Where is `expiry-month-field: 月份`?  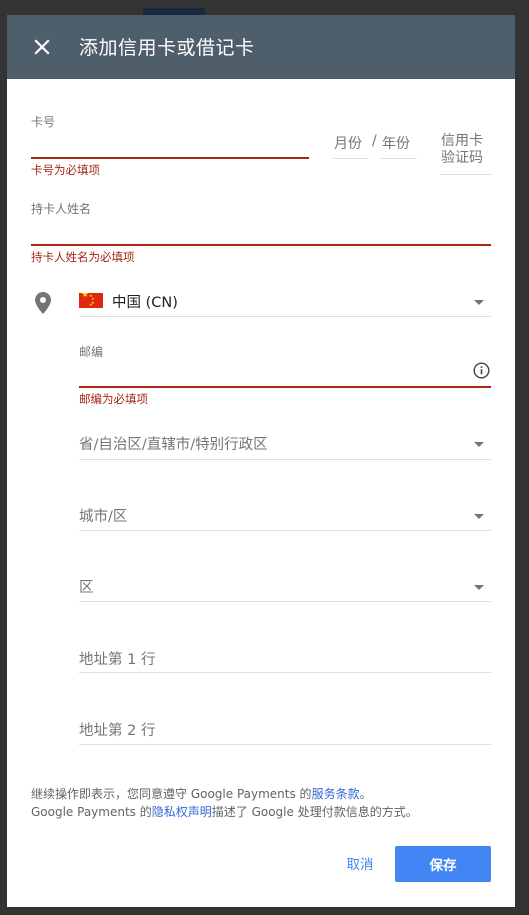
expiry-month-field: 月份 is located at coordinates (351, 146).